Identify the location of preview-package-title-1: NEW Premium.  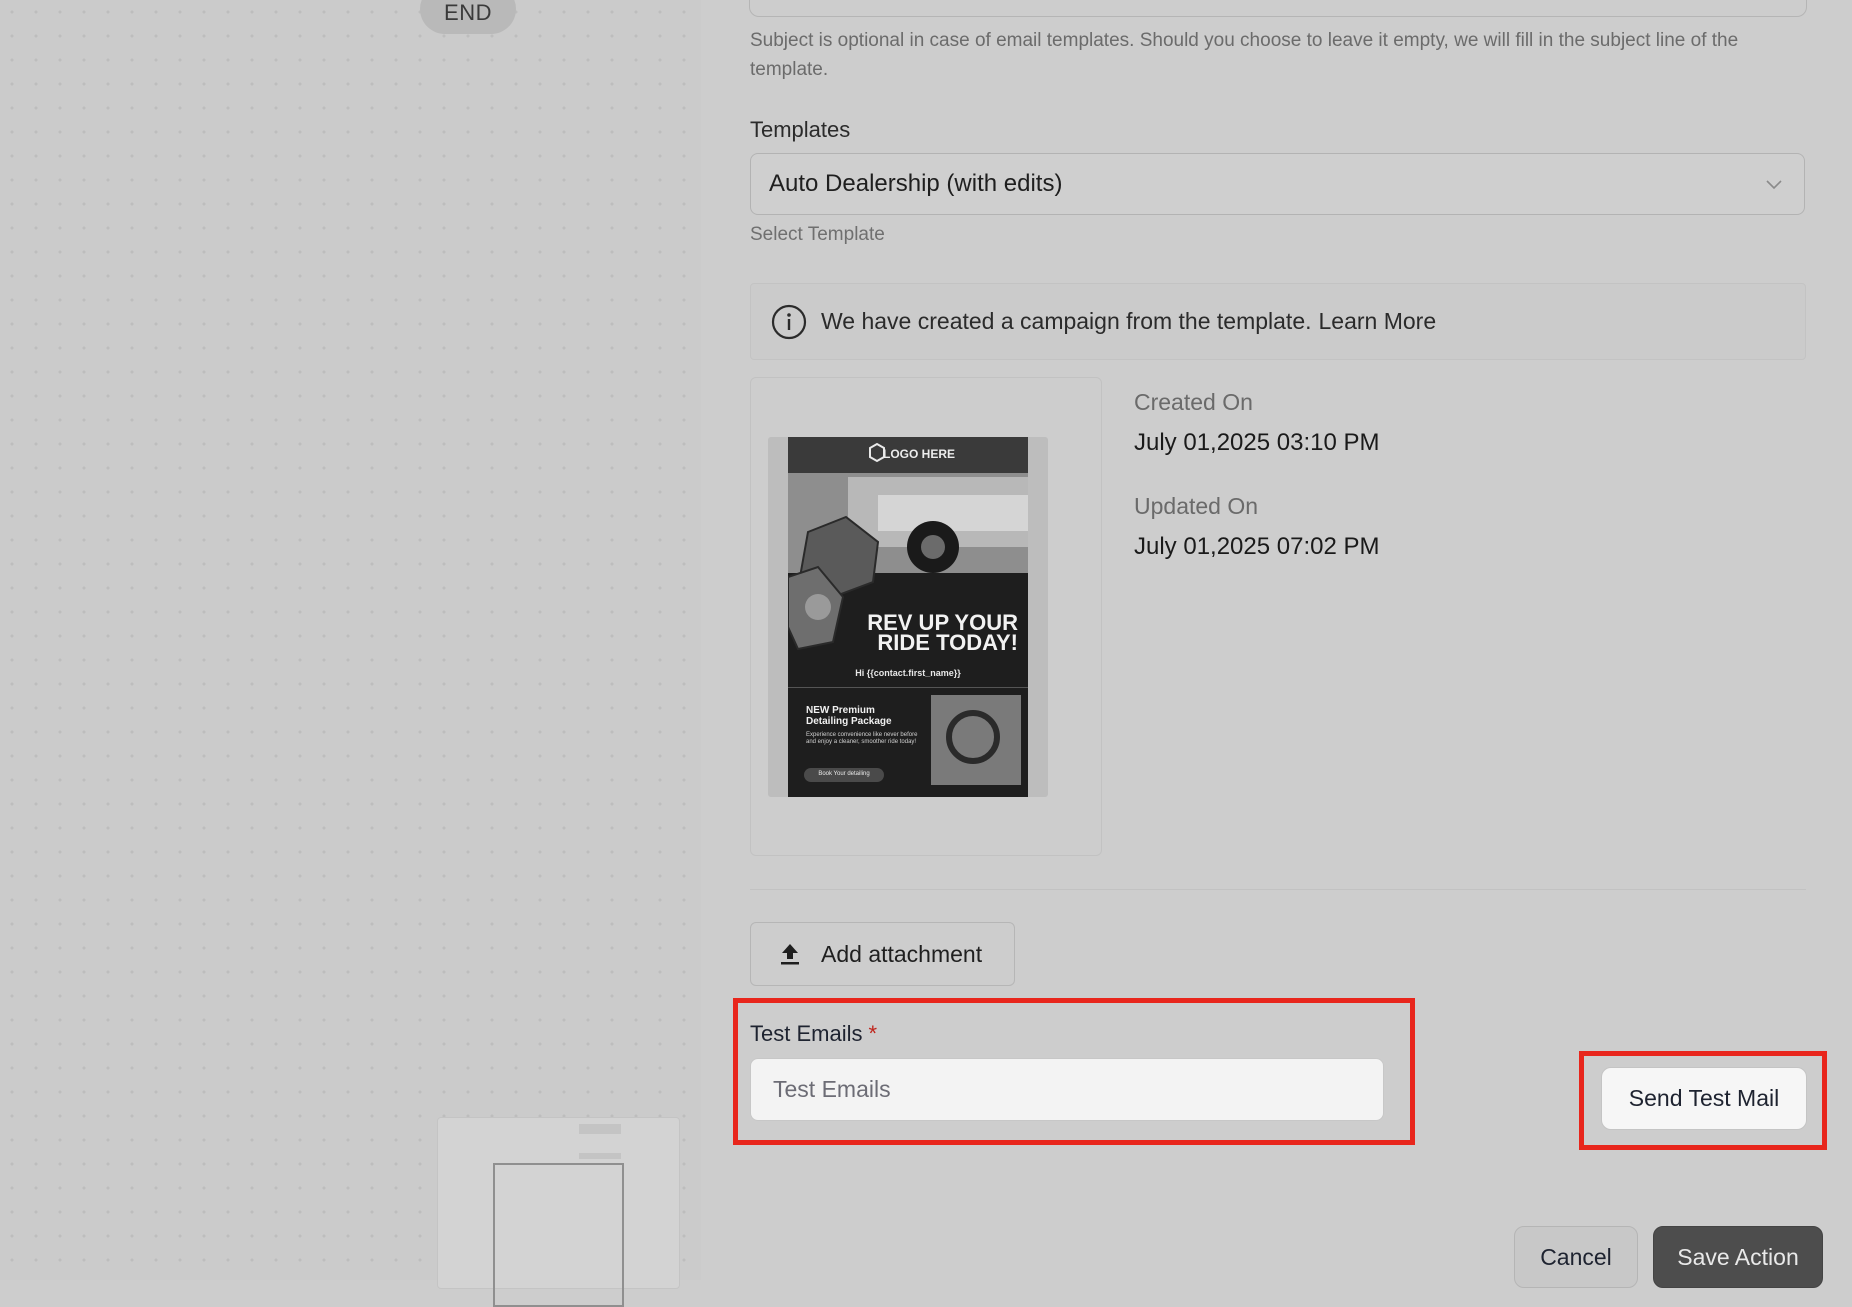
(840, 710).